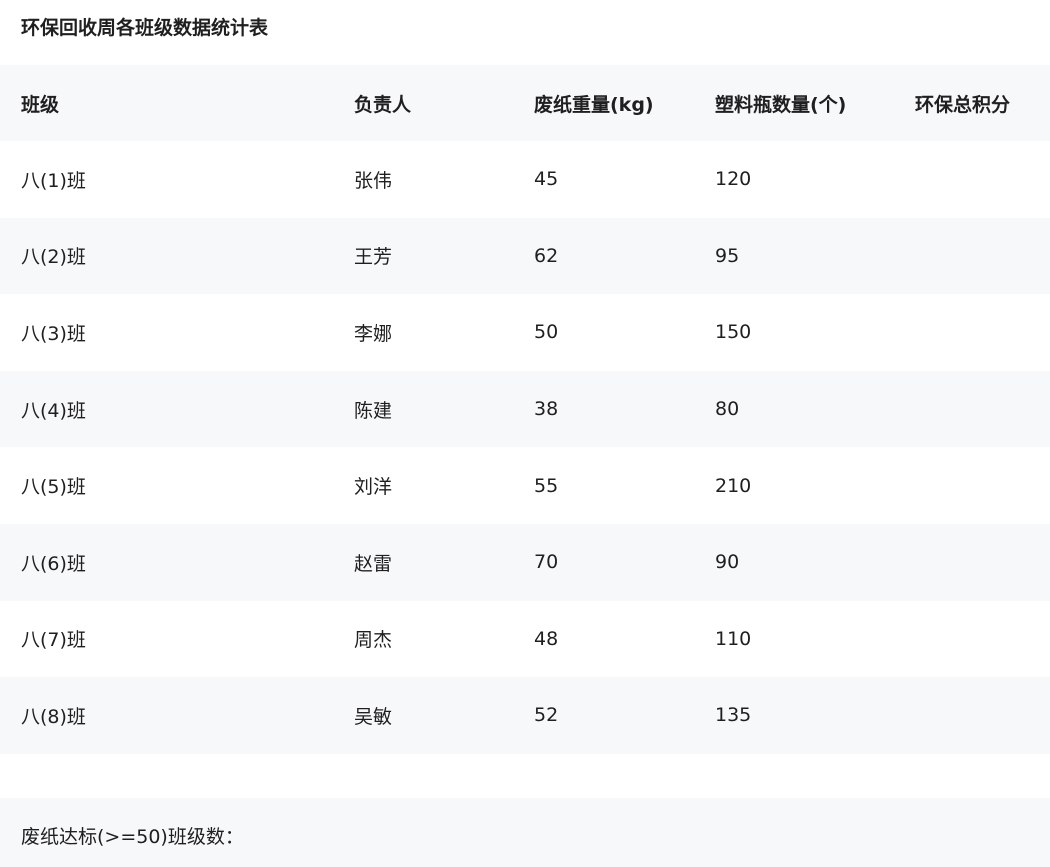  I want to click on cell-class: 八(4)班, so click(53, 410).